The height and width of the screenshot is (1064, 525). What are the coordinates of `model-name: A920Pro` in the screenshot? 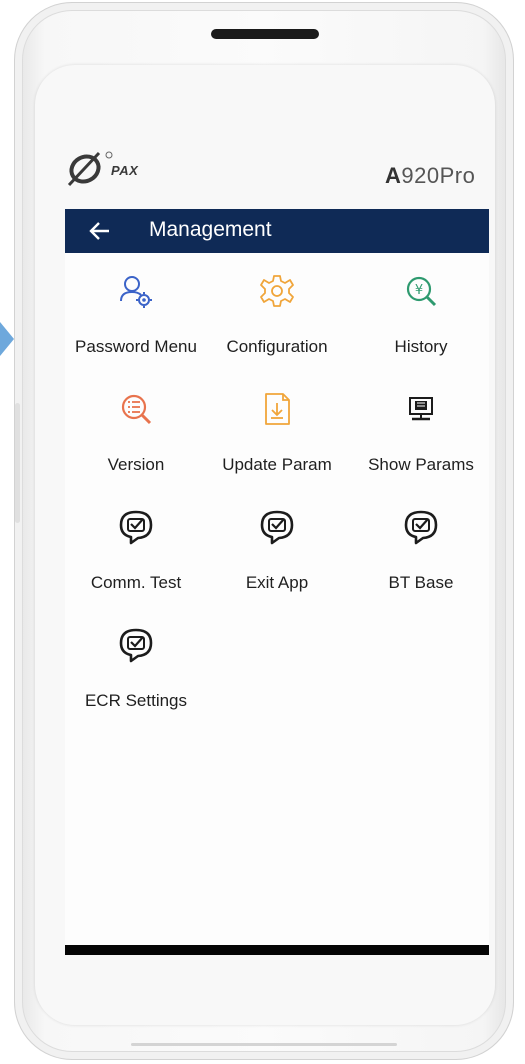 It's located at (430, 176).